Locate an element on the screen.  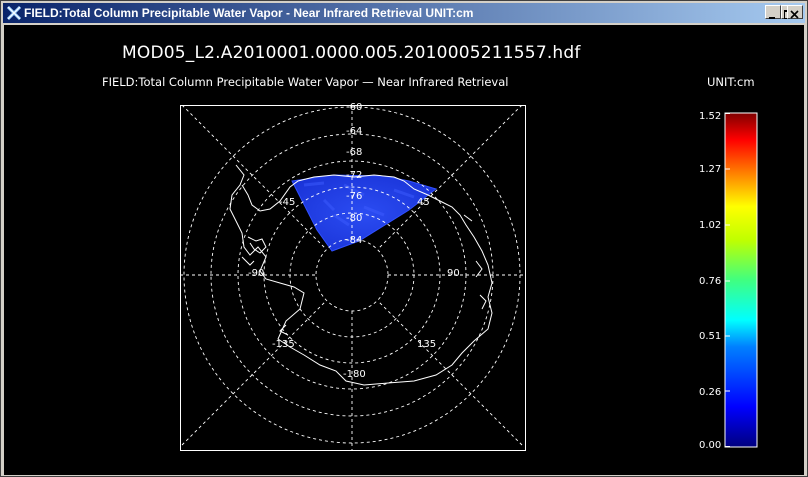
colorbar-tick-label: 0.00 is located at coordinates (710, 445).